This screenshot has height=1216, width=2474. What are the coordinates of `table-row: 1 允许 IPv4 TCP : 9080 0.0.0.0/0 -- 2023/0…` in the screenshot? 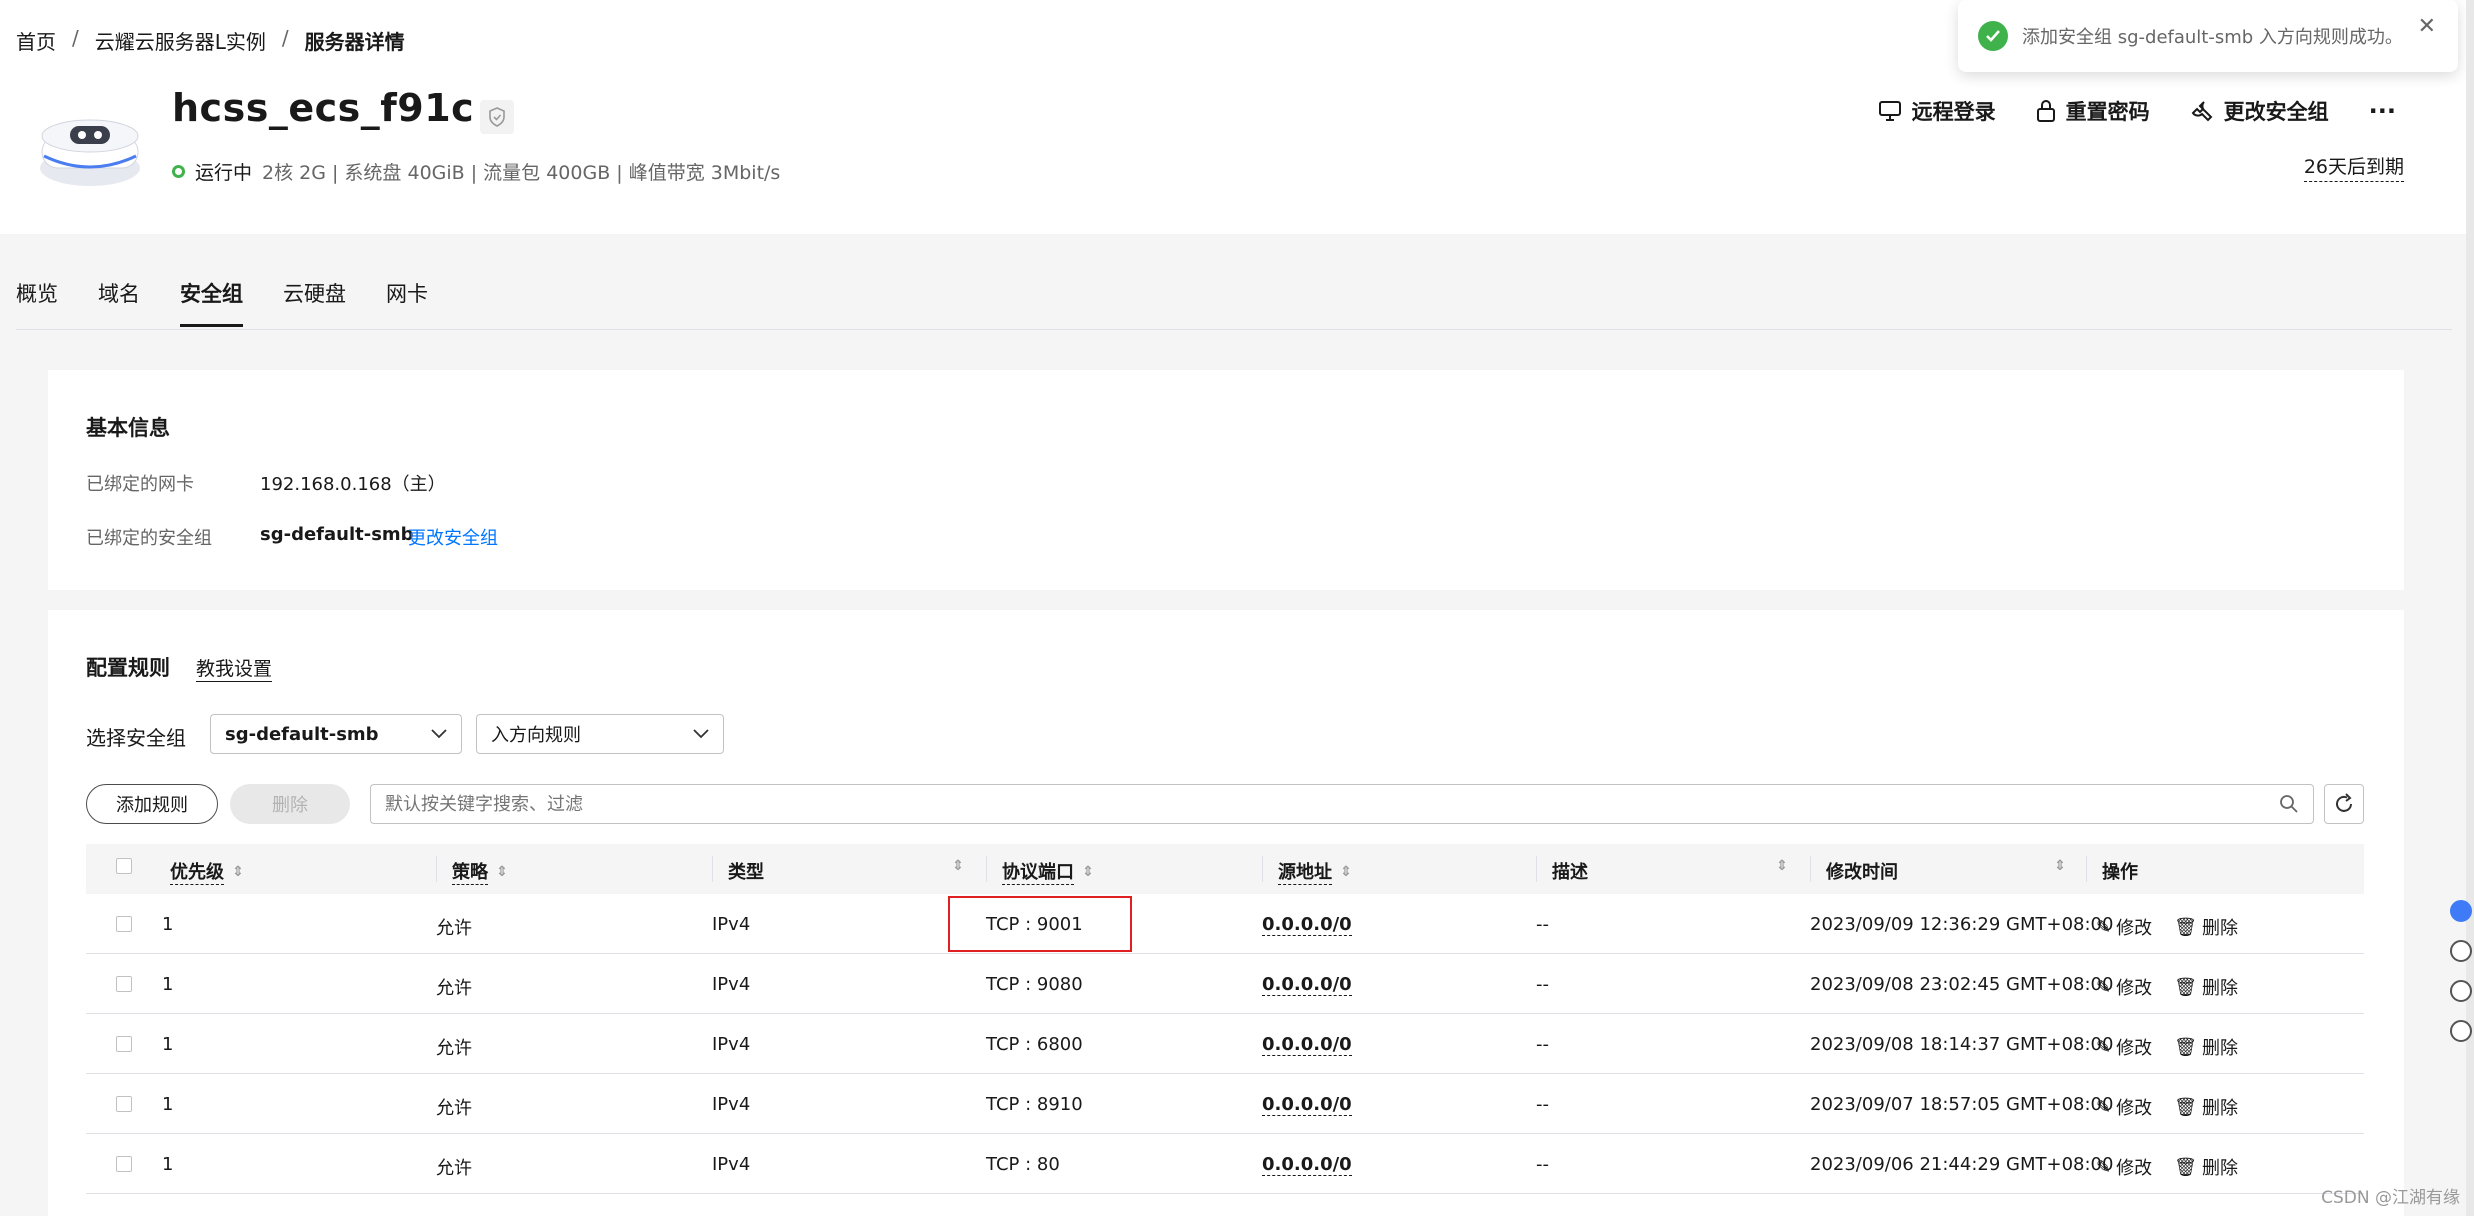 It's located at (1225, 984).